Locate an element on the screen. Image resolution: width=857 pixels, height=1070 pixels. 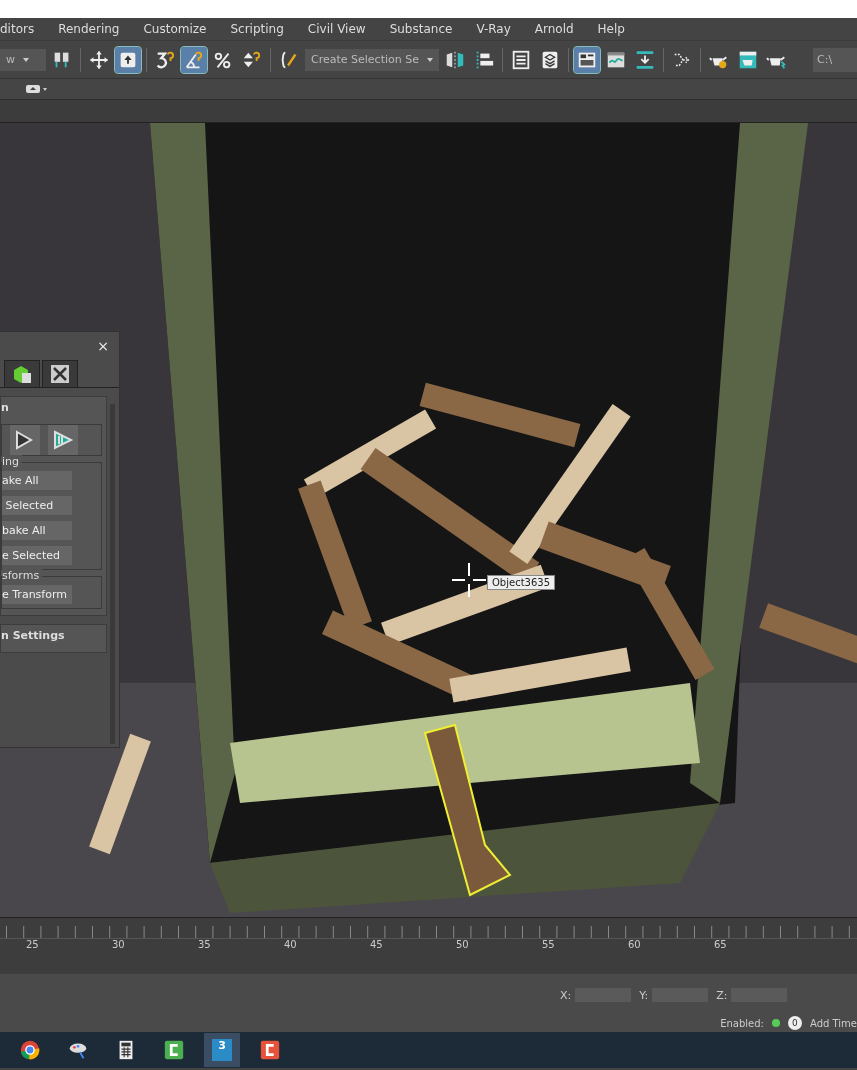
frame-number: 50 is located at coordinates (462, 944).